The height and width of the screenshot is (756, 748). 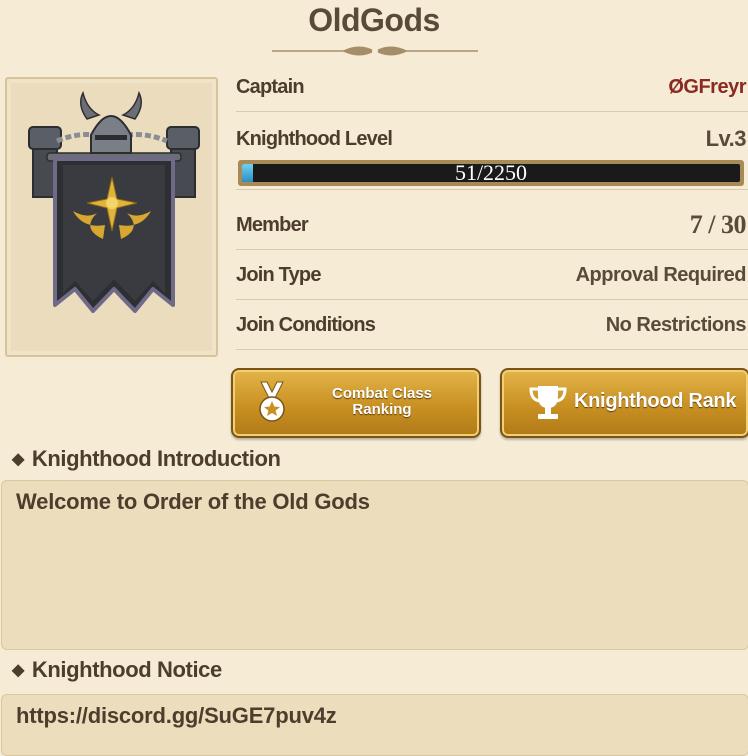 I want to click on member-count: 7 / 30, so click(x=718, y=224).